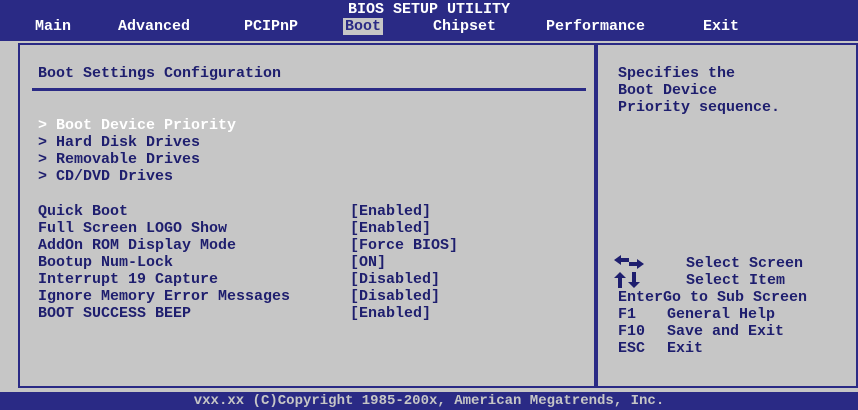 The image size is (858, 410). Describe the element at coordinates (745, 263) in the screenshot. I see `hint-select-screen: Select Screen` at that location.